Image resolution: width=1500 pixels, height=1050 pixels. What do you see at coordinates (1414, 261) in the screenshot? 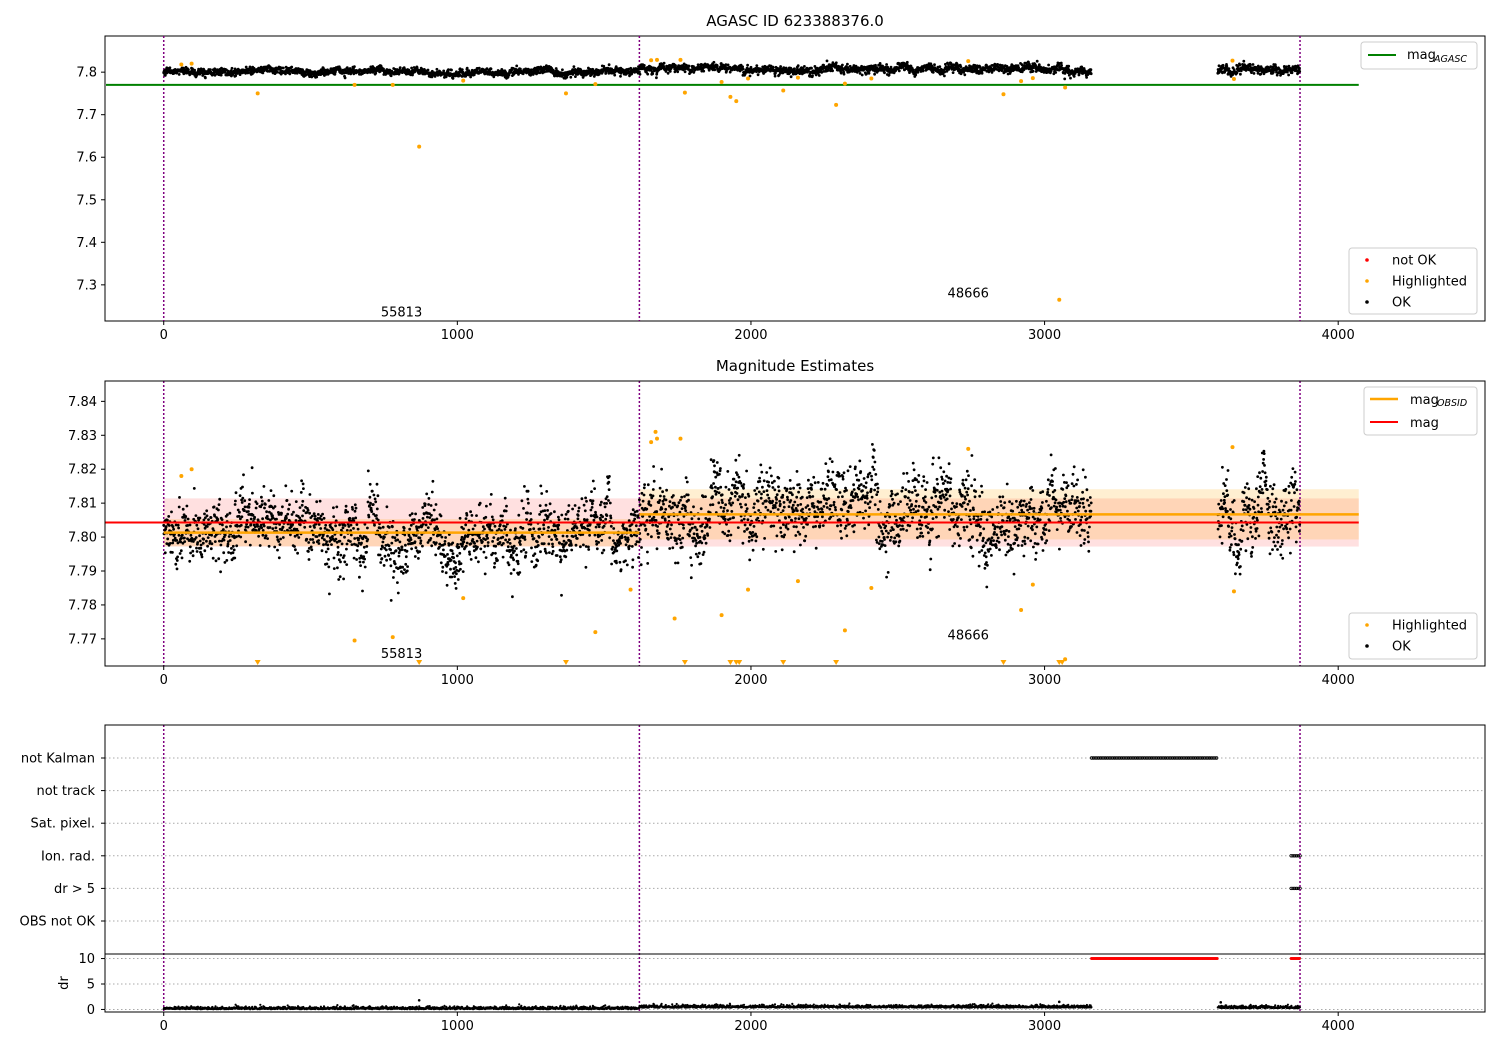
I see `legend-not-ok-label: not OK` at bounding box center [1414, 261].